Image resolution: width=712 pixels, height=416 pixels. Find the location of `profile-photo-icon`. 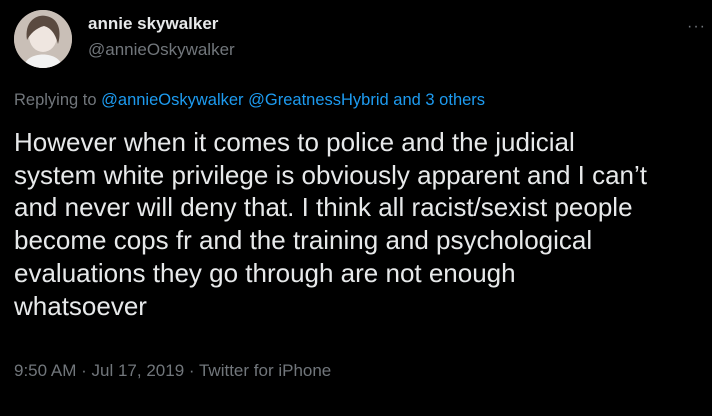

profile-photo-icon is located at coordinates (43, 39).